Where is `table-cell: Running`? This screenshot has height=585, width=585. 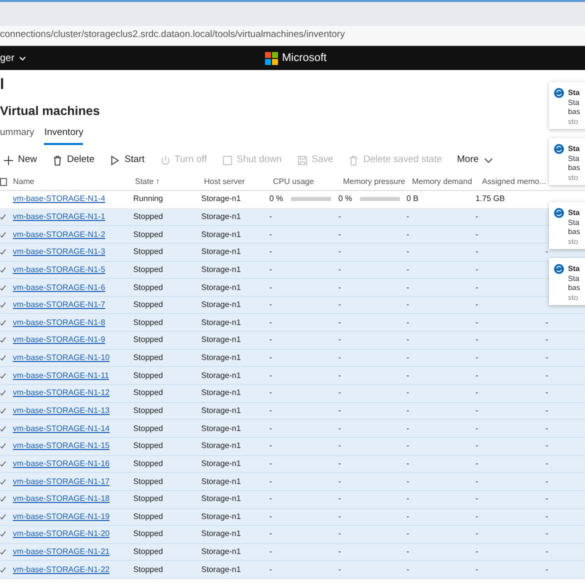 table-cell: Running is located at coordinates (148, 199).